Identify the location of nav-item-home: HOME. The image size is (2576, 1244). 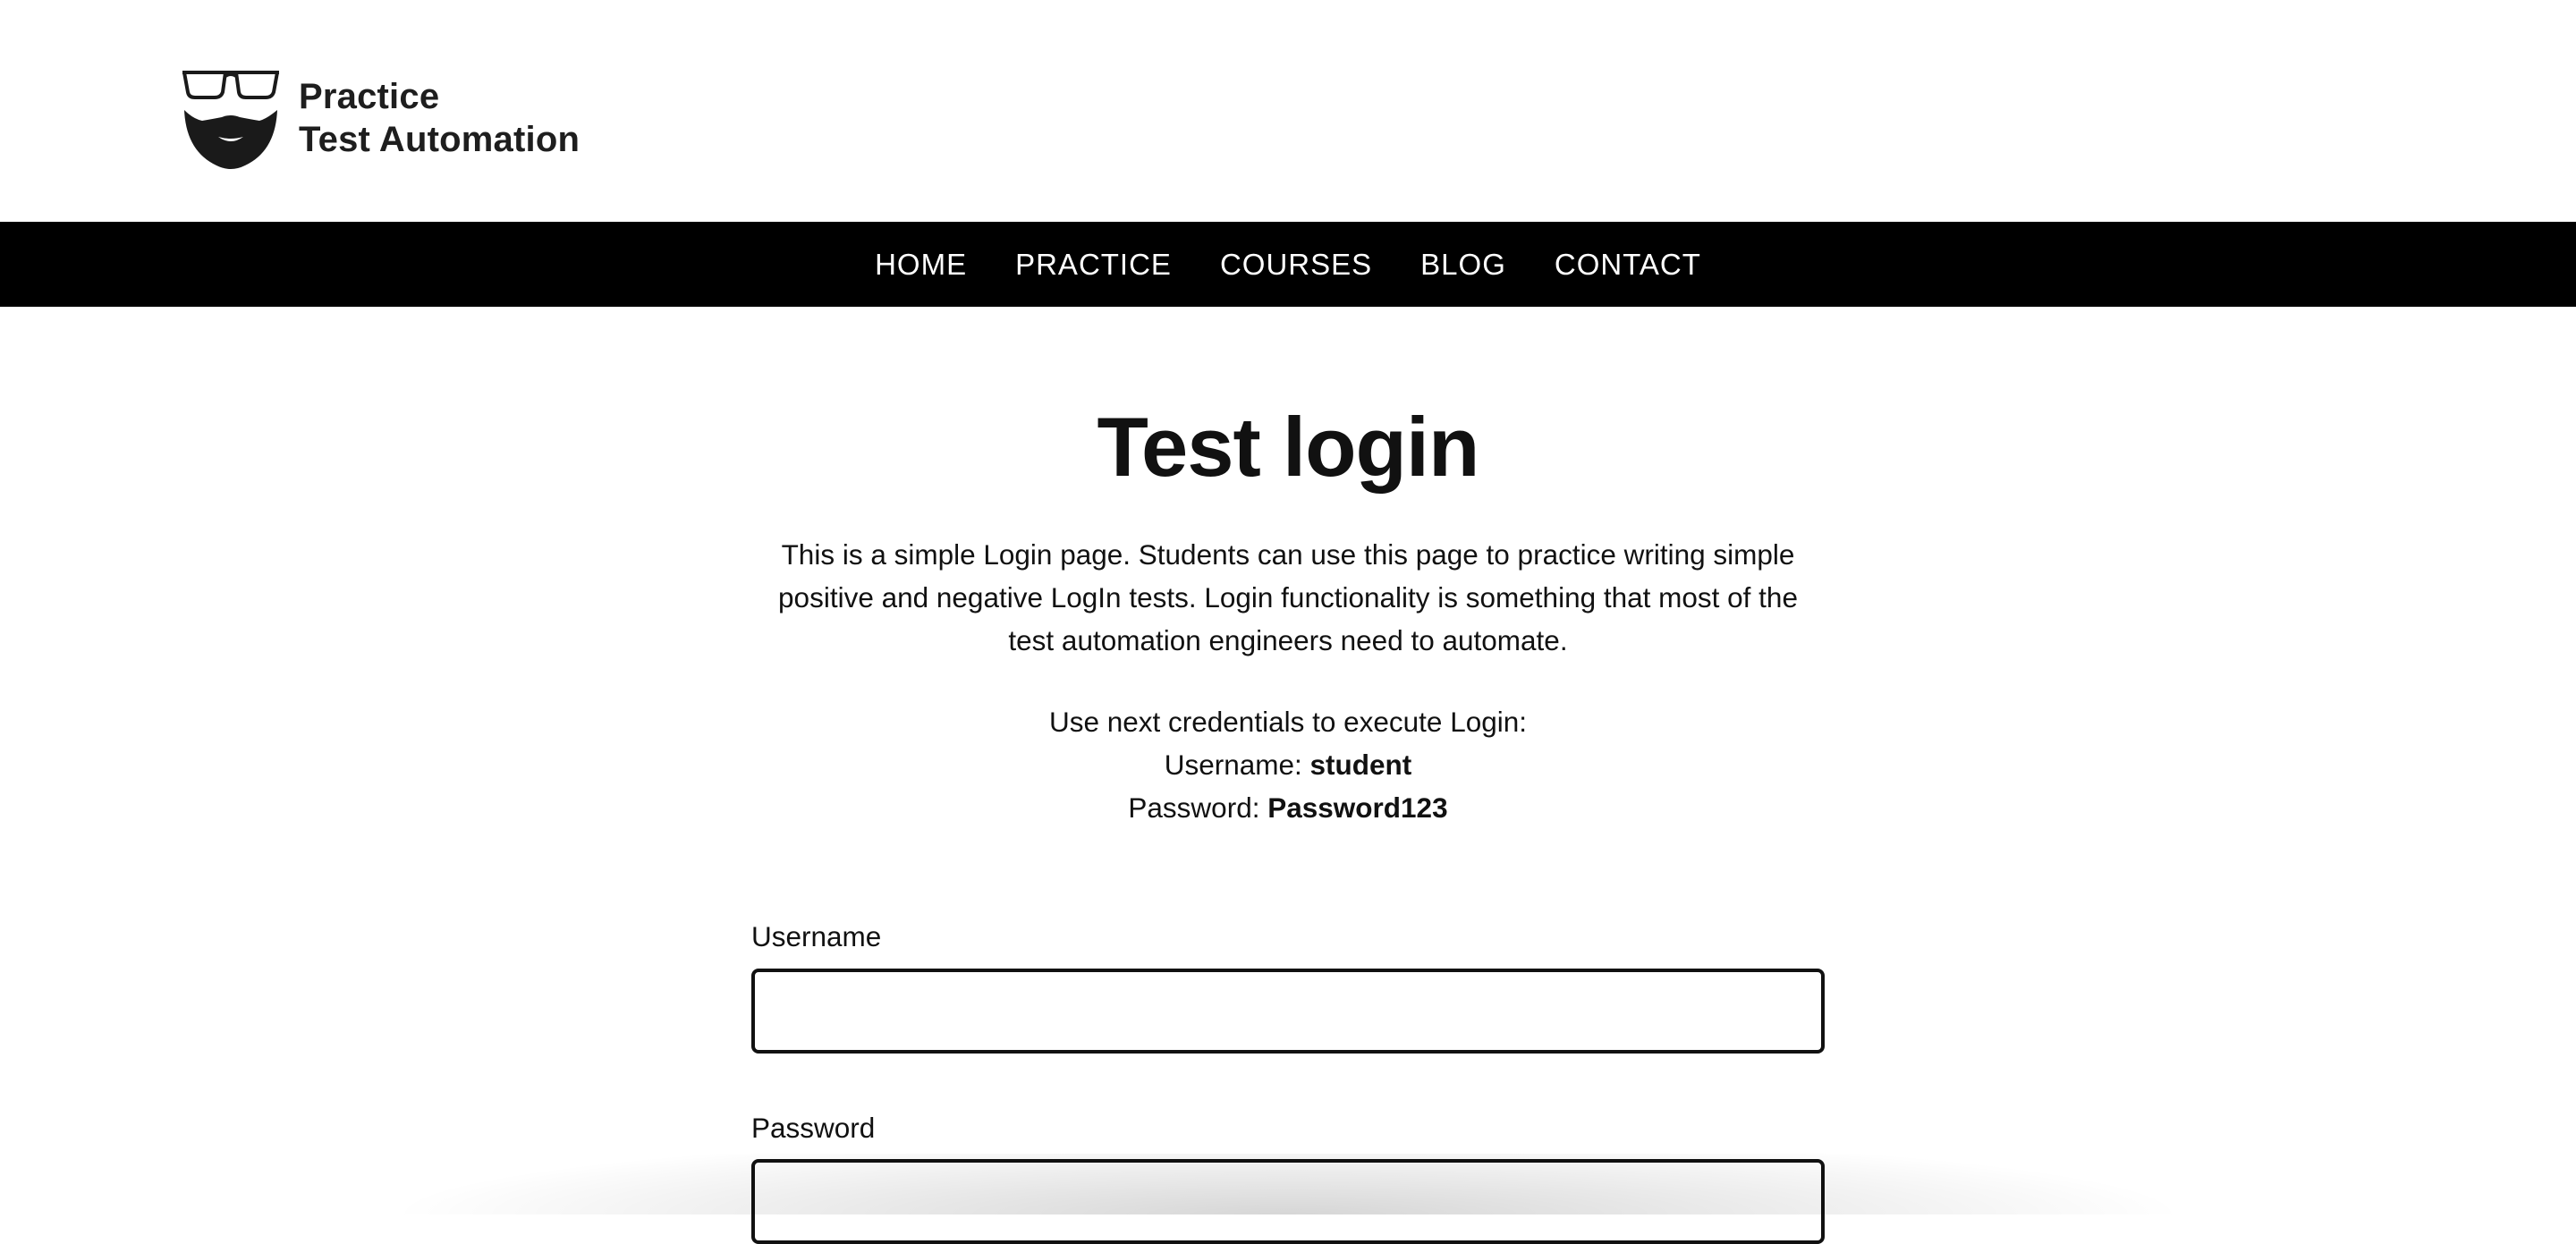
(921, 264).